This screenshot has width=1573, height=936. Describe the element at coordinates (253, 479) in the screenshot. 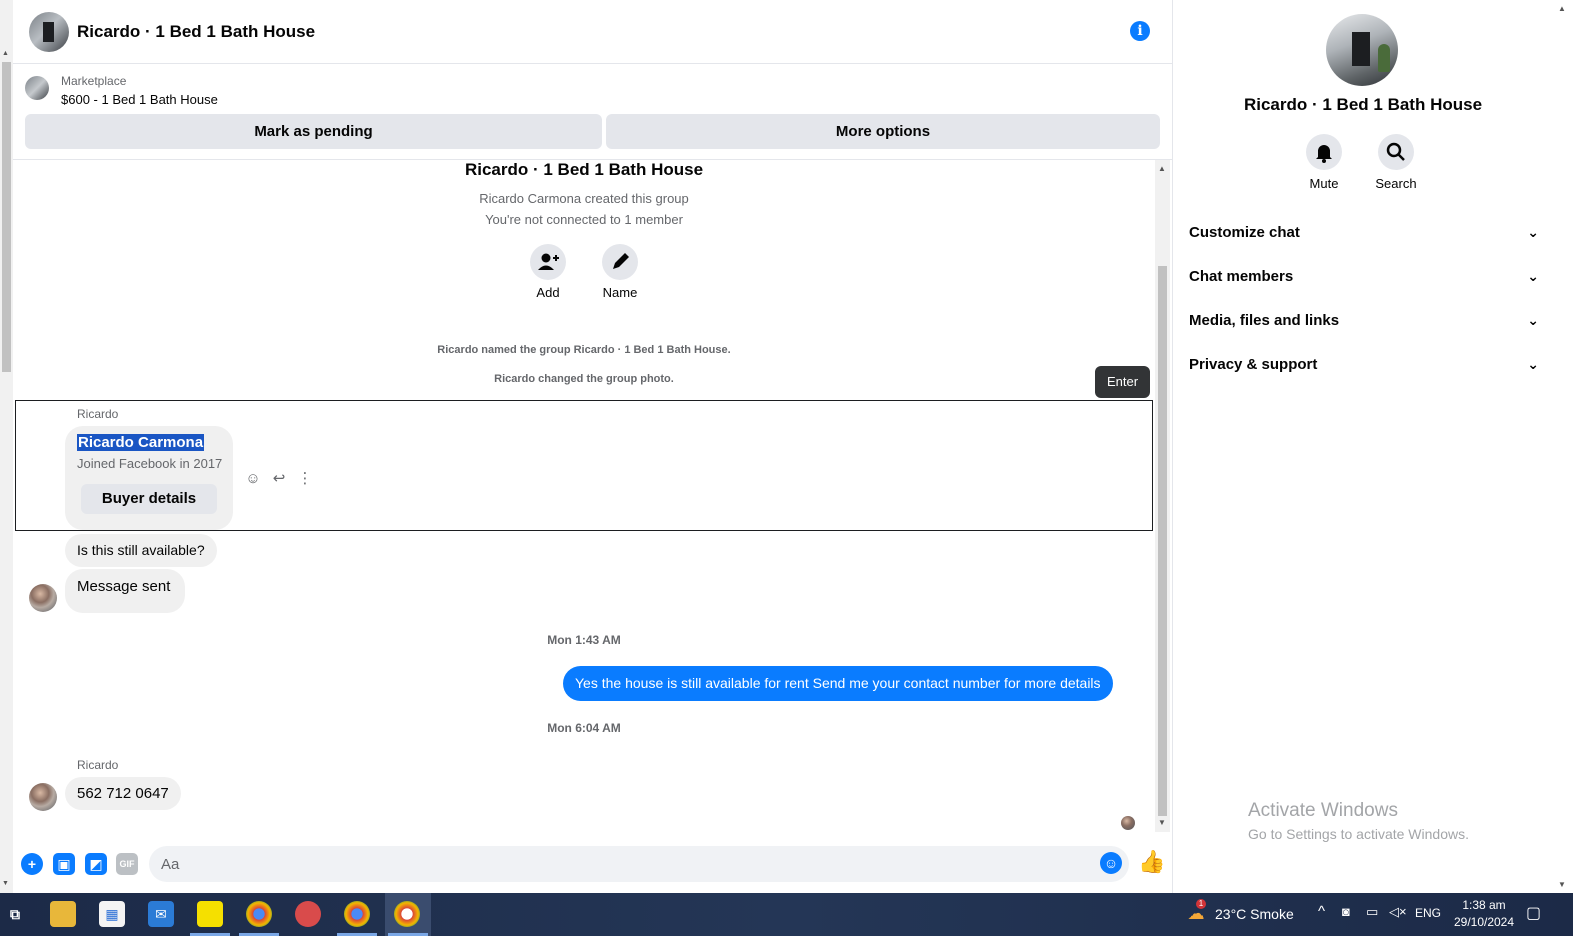

I see `react-icon: ☺` at that location.